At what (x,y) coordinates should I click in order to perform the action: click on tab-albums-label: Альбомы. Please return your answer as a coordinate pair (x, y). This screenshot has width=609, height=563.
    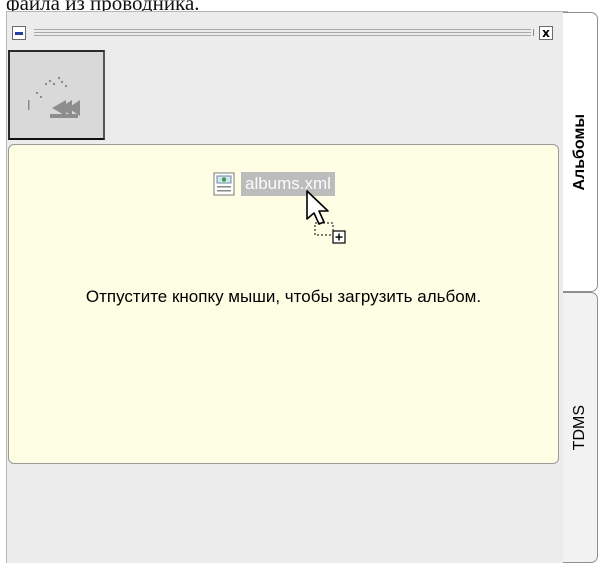
    Looking at the image, I should click on (579, 152).